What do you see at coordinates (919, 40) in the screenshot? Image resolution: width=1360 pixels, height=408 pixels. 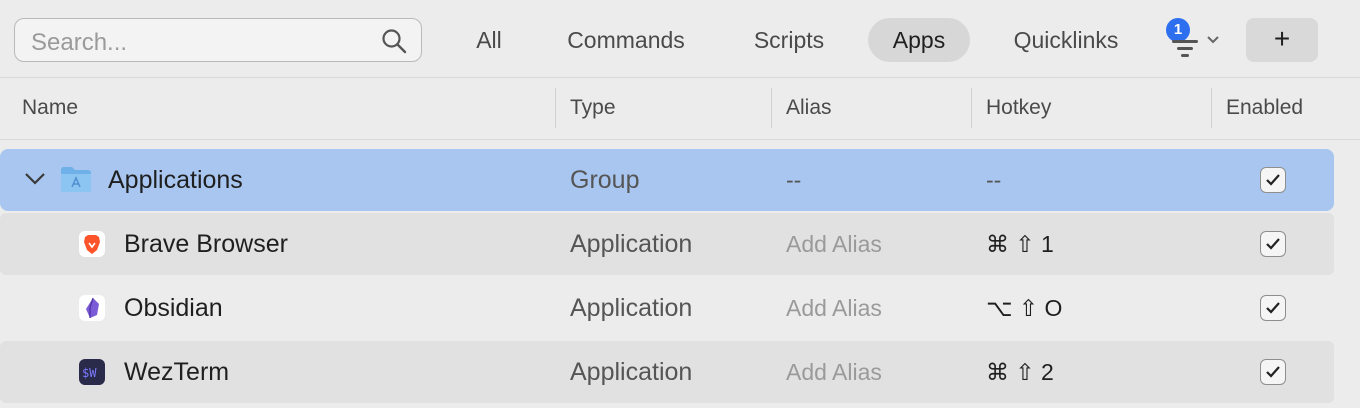 I see `tab-apps: Apps` at bounding box center [919, 40].